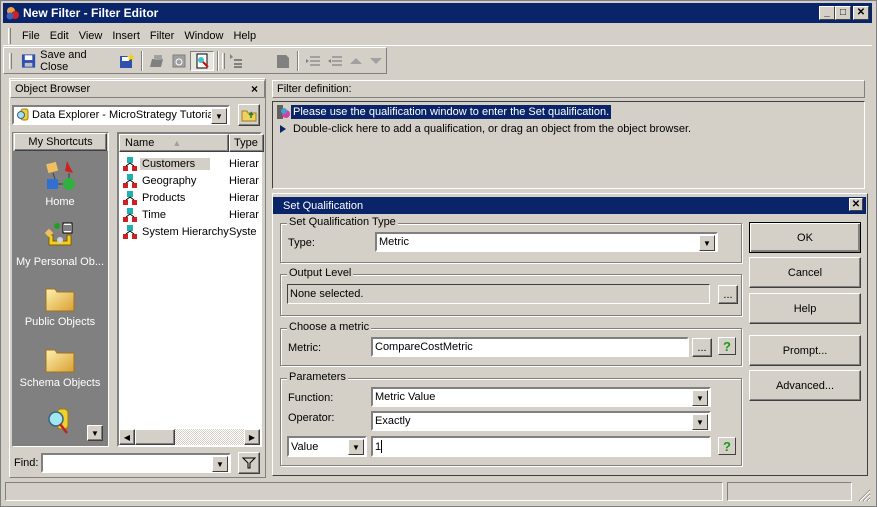  Describe the element at coordinates (121, 115) in the screenshot. I see `source-select: Data Explorer - MicroStrategy Tutorial ▼` at that location.